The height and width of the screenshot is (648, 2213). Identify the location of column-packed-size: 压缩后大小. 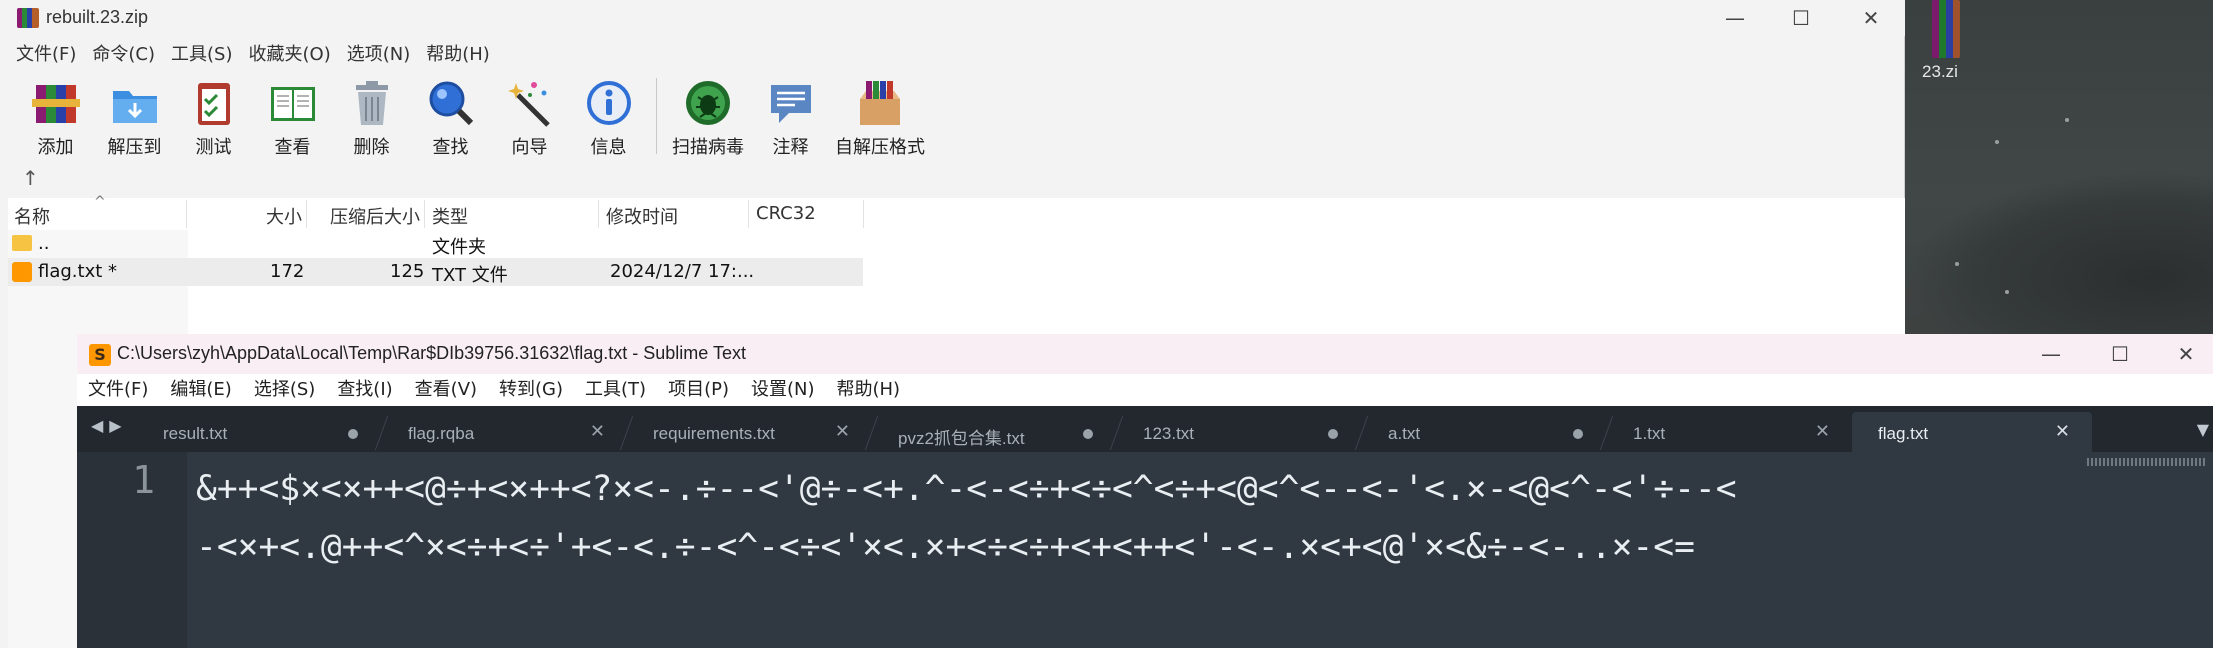
(375, 216).